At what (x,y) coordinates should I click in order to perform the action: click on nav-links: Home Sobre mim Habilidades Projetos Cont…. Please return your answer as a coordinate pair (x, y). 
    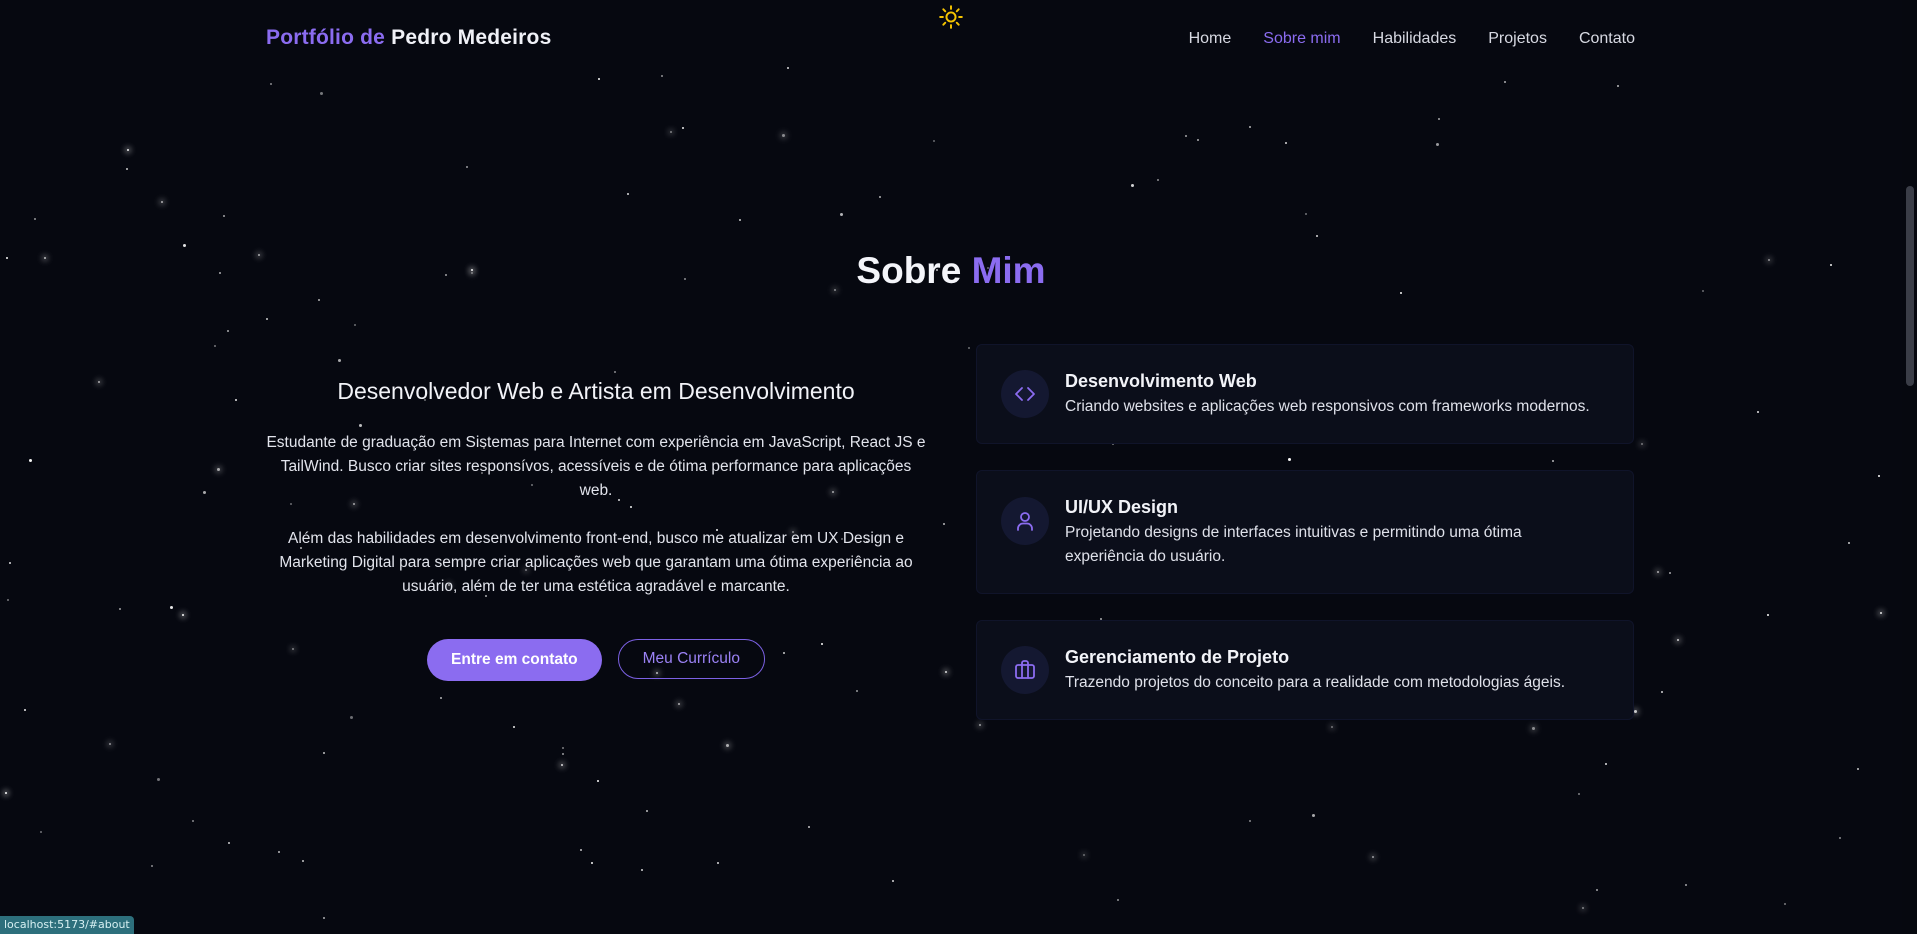
    Looking at the image, I should click on (1412, 39).